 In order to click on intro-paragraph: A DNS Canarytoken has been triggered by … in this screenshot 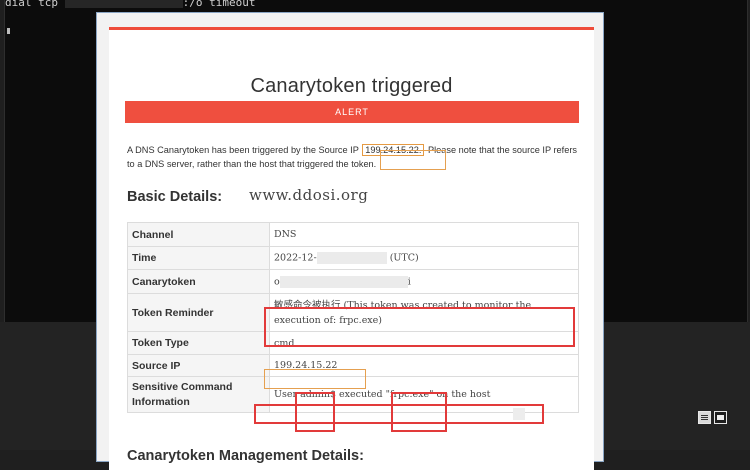, I will do `click(353, 157)`.